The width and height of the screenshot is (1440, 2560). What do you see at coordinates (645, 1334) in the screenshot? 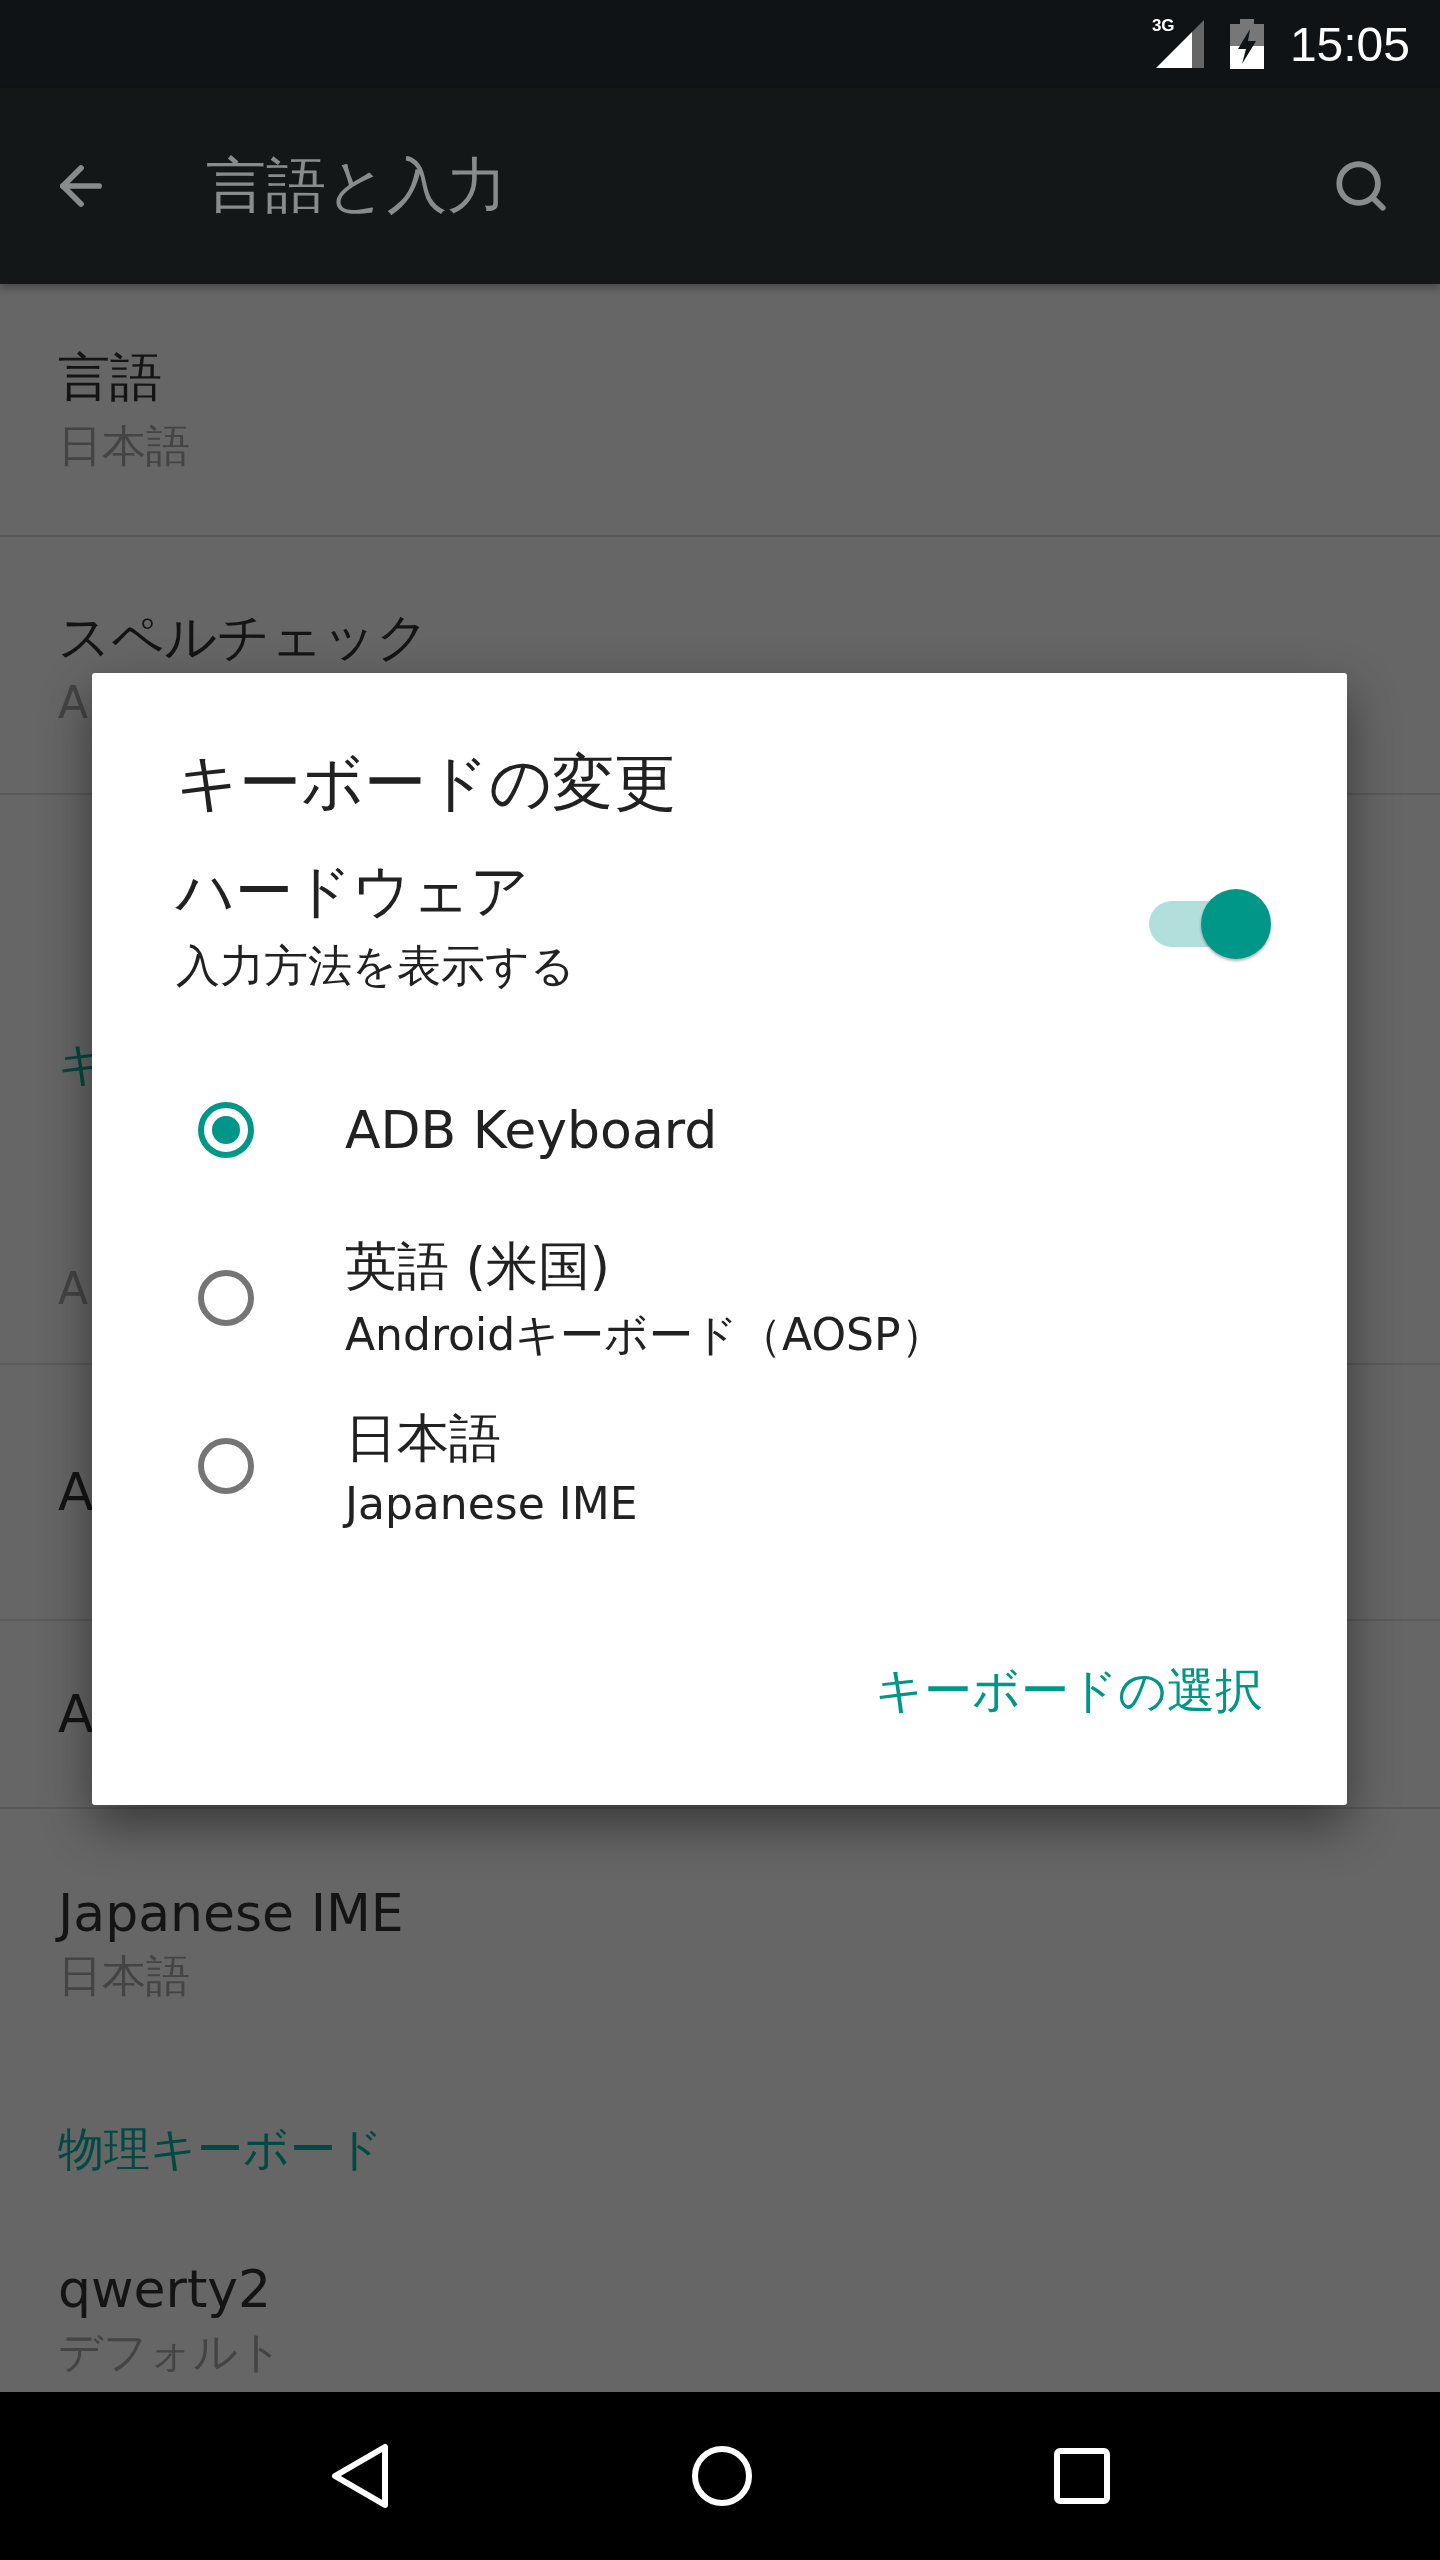
I see `keyboard-summary: Androidキーボード（AOSP）` at bounding box center [645, 1334].